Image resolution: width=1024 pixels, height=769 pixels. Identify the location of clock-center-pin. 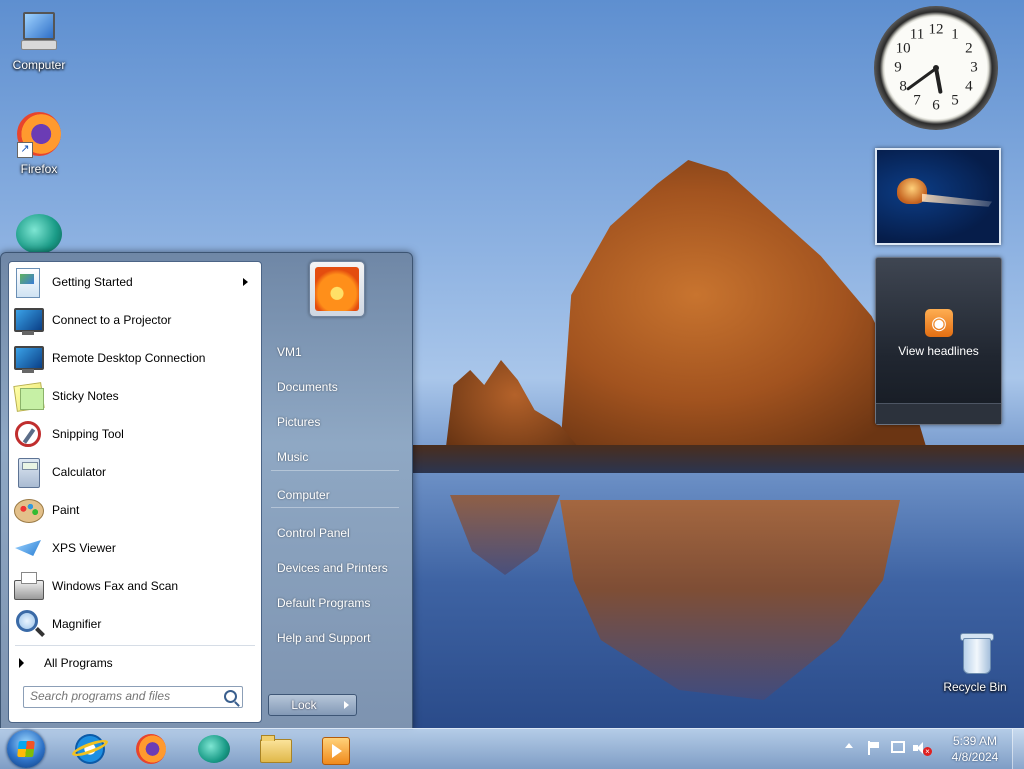
(936, 68).